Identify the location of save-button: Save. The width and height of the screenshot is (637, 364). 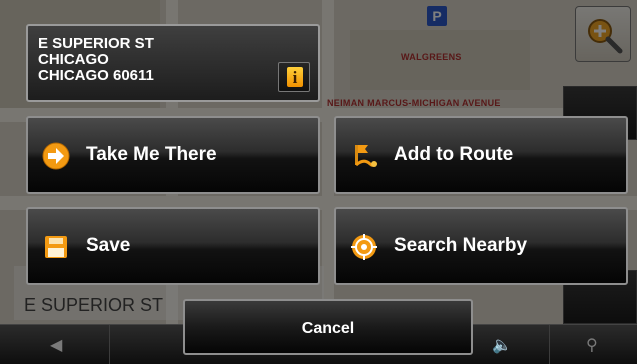
(173, 246).